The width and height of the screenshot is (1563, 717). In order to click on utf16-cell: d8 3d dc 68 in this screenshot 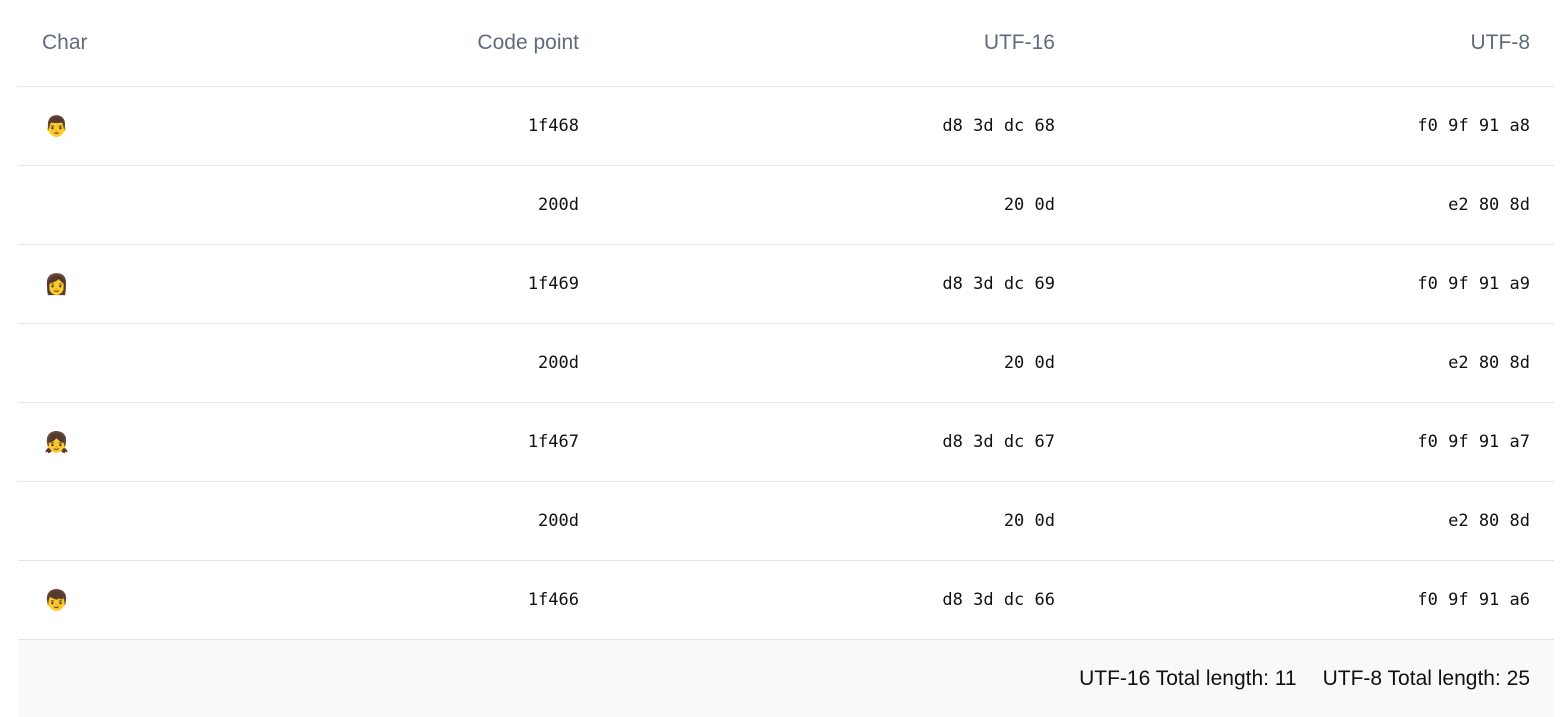, I will do `click(841, 126)`.